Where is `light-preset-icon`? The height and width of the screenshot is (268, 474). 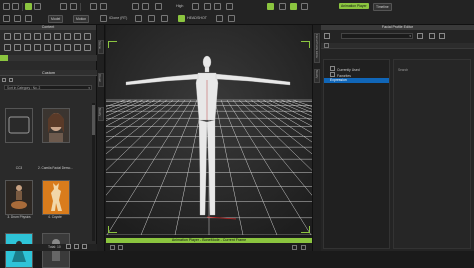 light-preset-icon is located at coordinates (17, 47).